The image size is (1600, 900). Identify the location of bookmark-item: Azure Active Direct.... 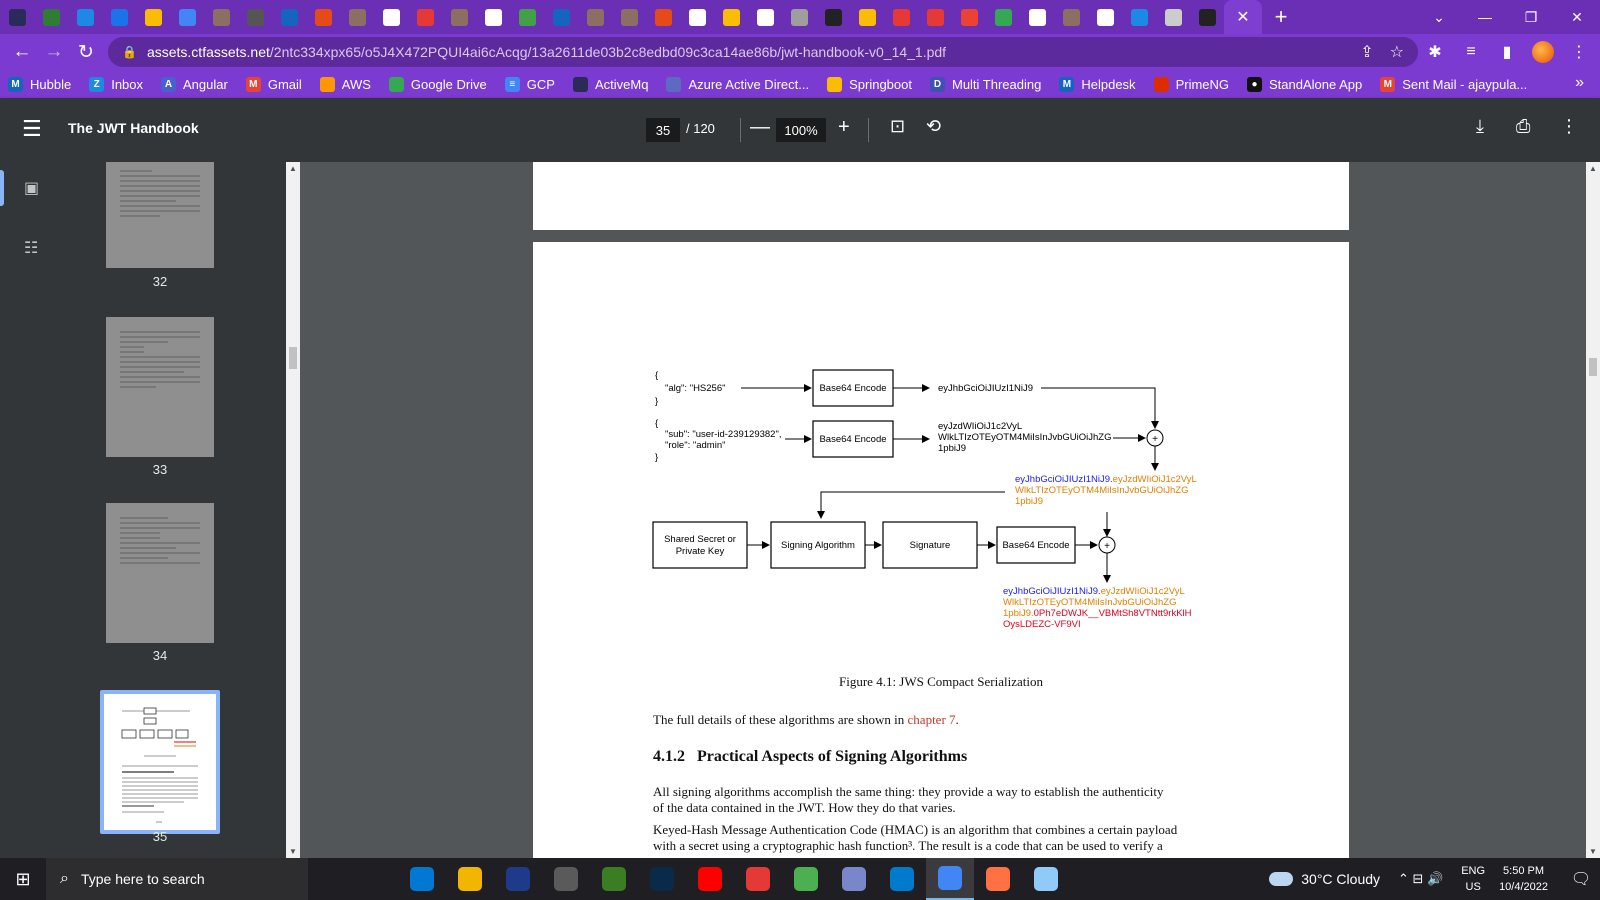
(737, 84).